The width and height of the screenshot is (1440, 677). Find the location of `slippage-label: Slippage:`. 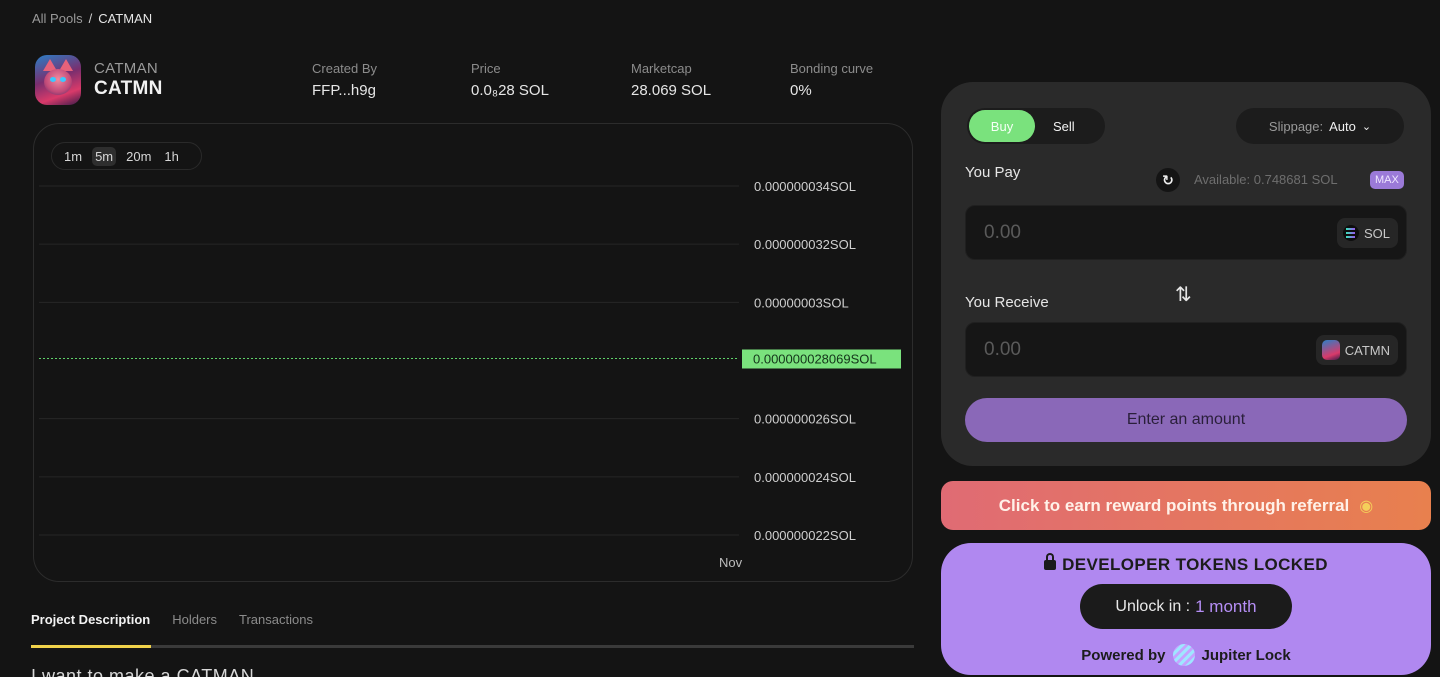

slippage-label: Slippage: is located at coordinates (1296, 126).